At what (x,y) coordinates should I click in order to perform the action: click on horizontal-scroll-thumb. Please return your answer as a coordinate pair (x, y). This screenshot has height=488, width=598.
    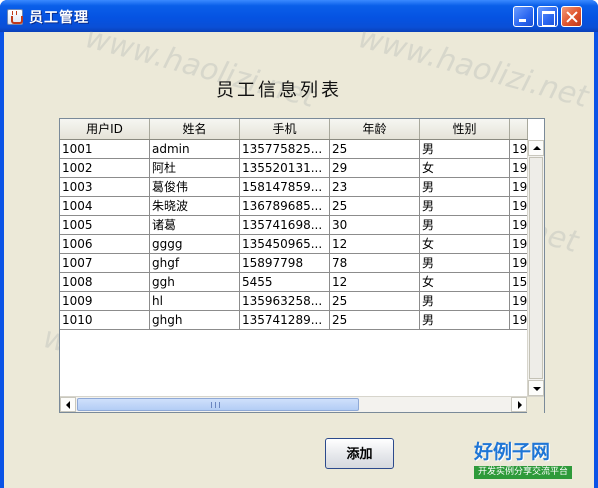
    Looking at the image, I should click on (218, 404).